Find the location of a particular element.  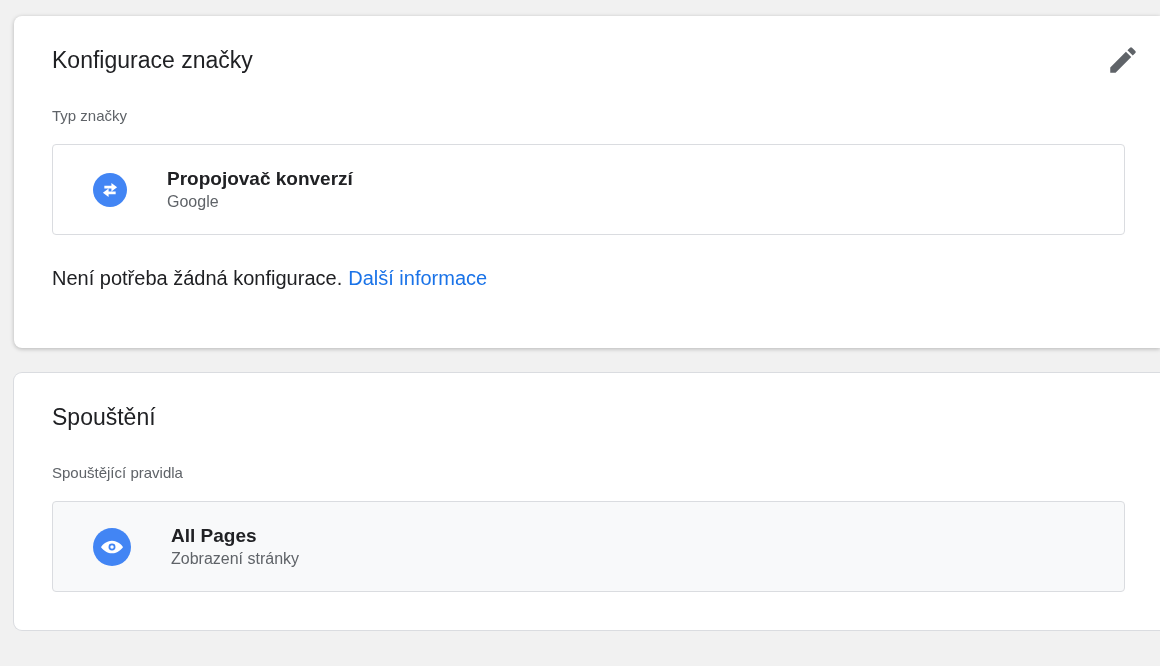

list-item: All Pages Zobrazení stránky is located at coordinates (588, 546).